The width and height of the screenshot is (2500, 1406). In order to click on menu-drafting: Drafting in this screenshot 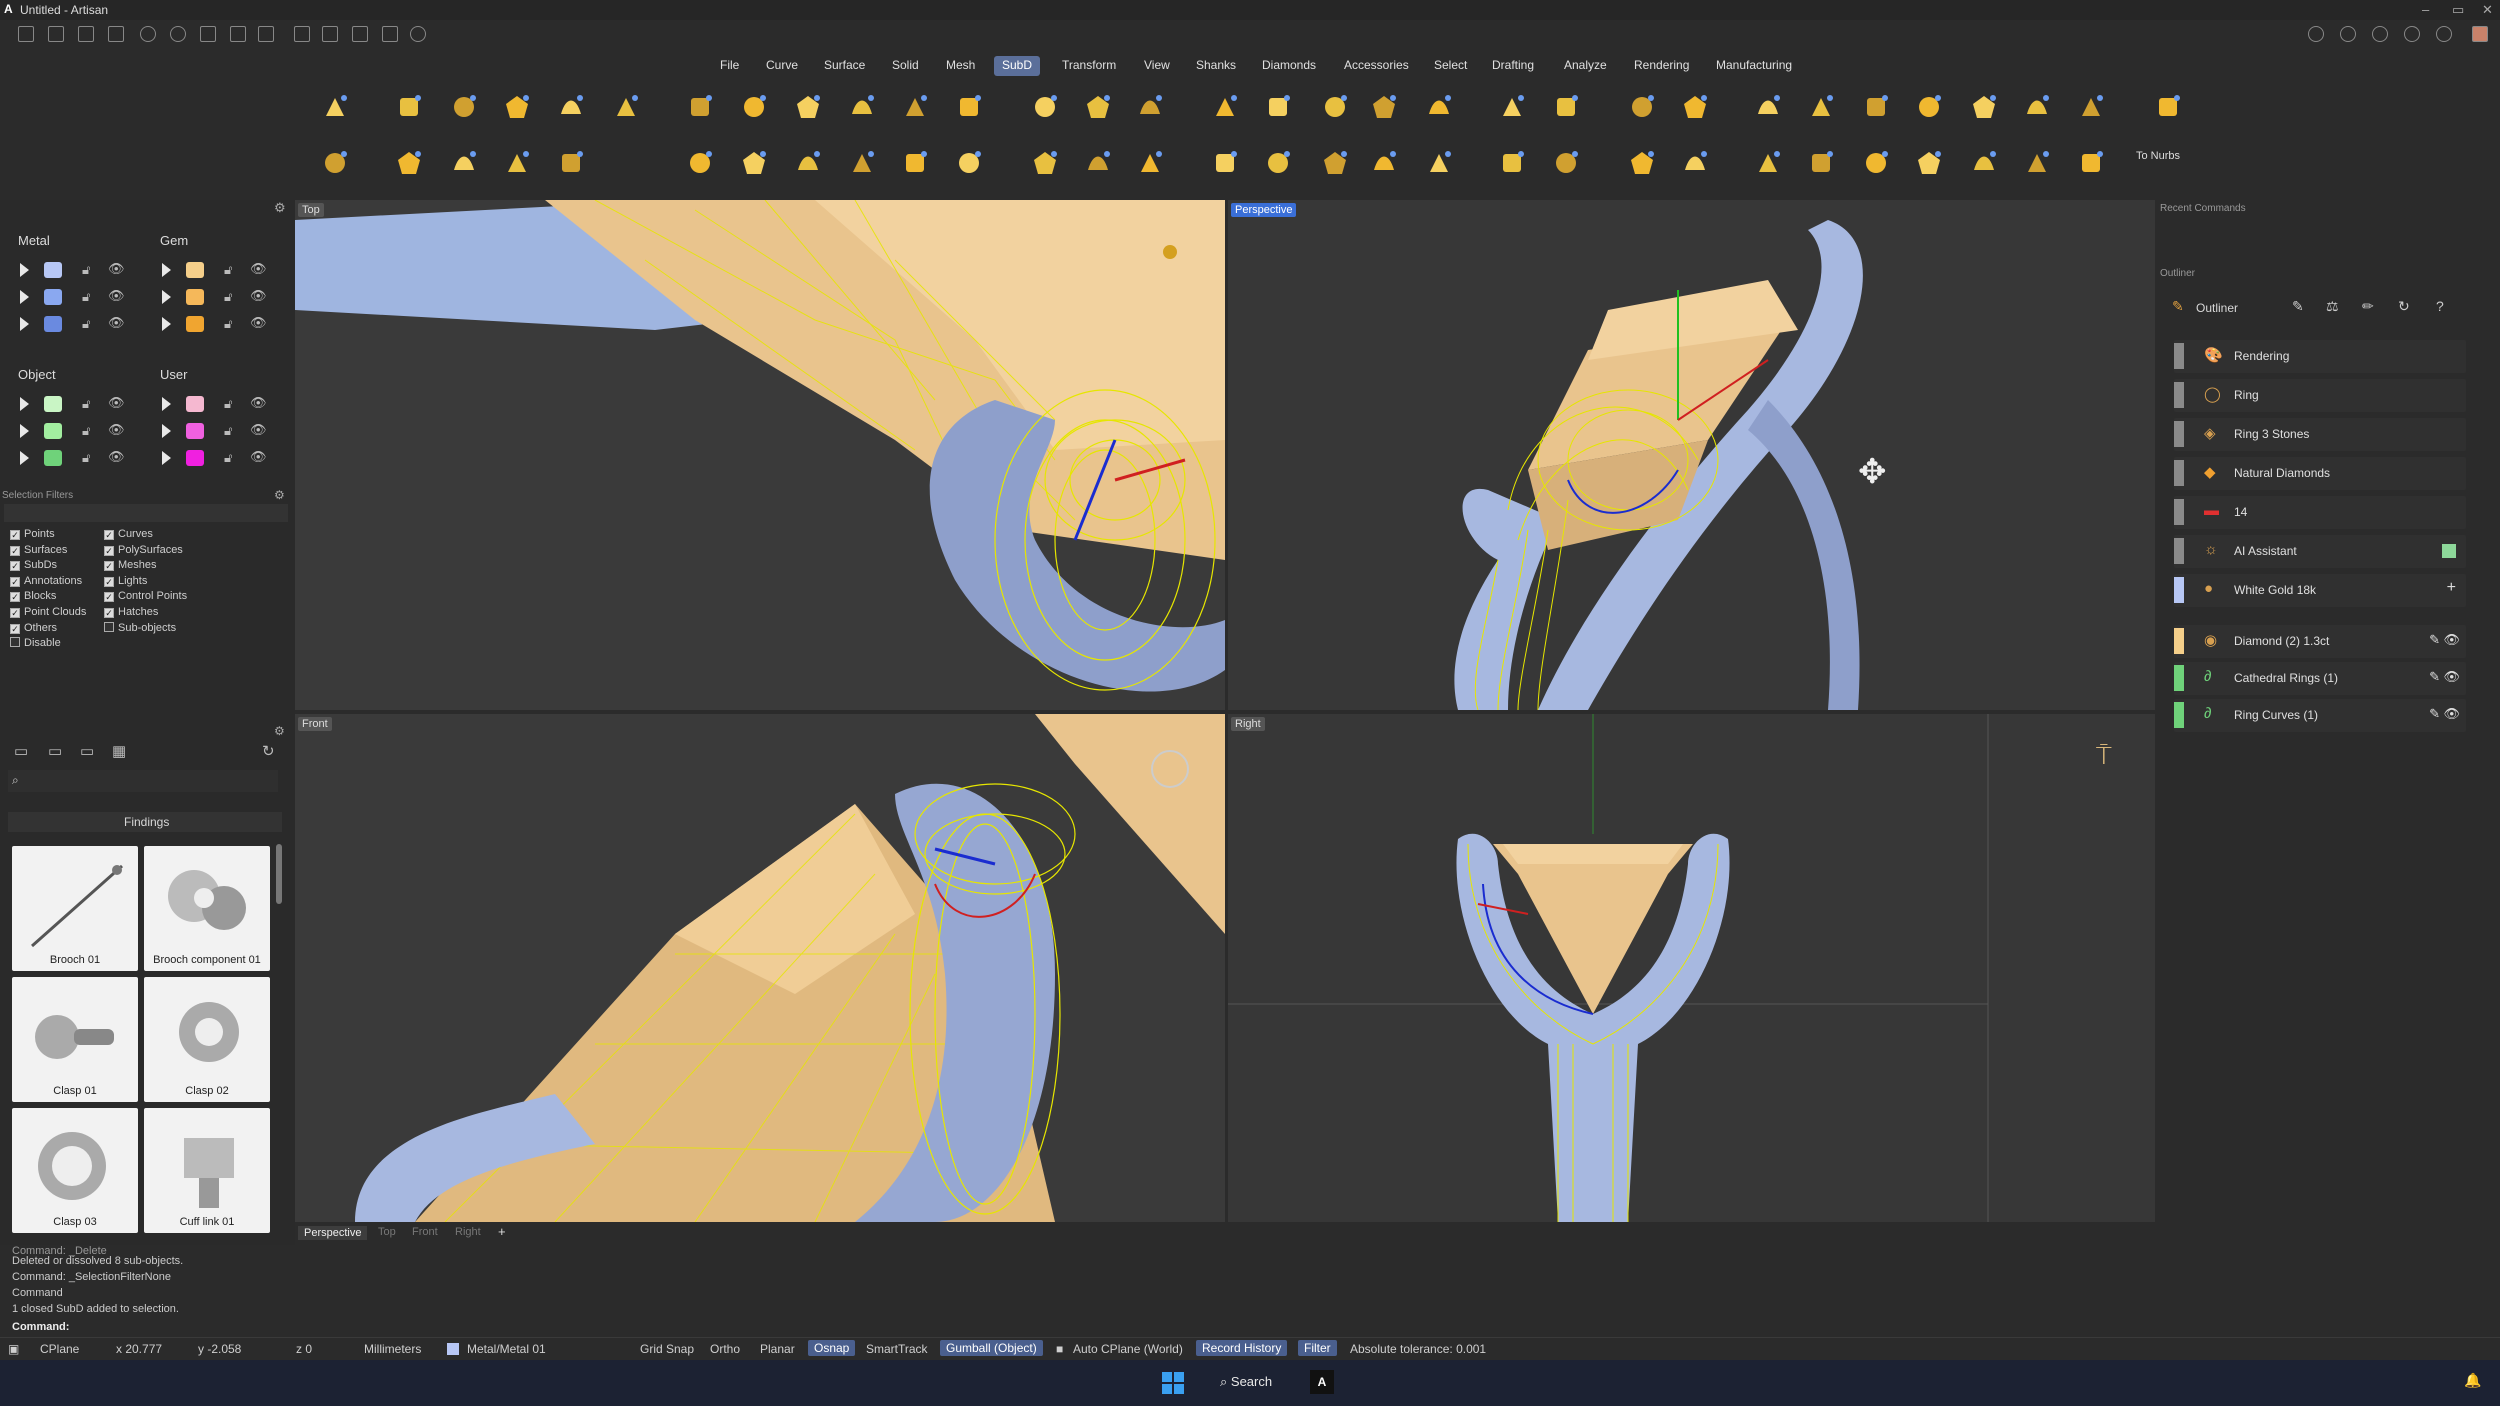, I will do `click(1513, 66)`.